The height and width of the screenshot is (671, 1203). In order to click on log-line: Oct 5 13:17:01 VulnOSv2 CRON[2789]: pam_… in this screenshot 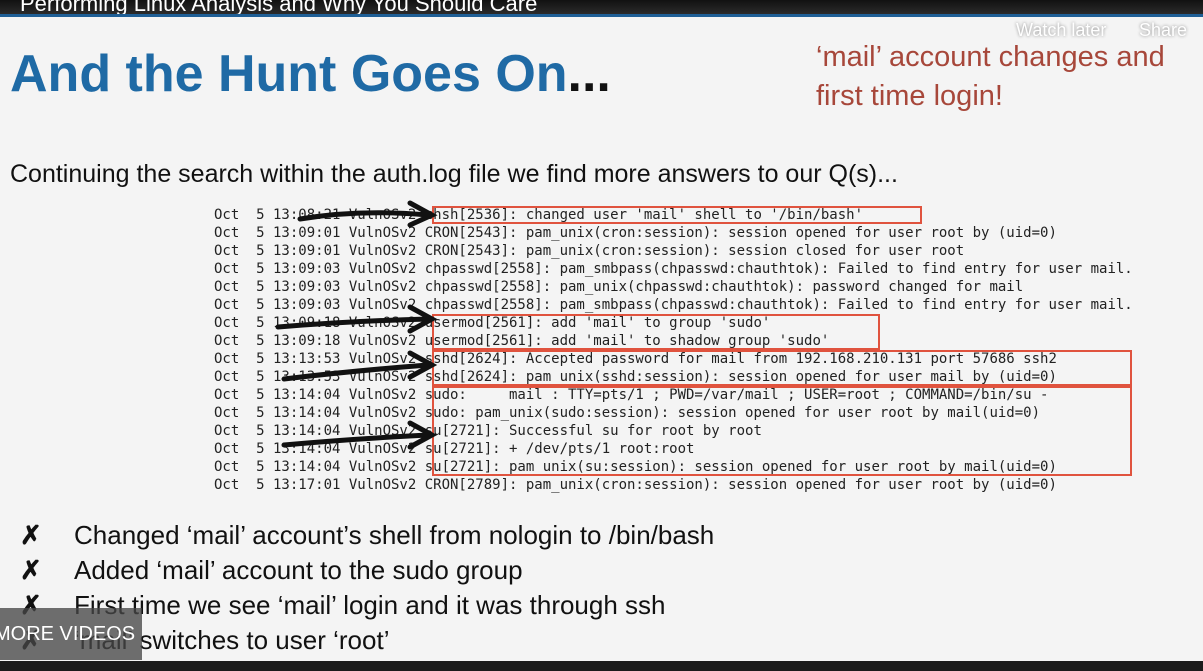, I will do `click(635, 485)`.